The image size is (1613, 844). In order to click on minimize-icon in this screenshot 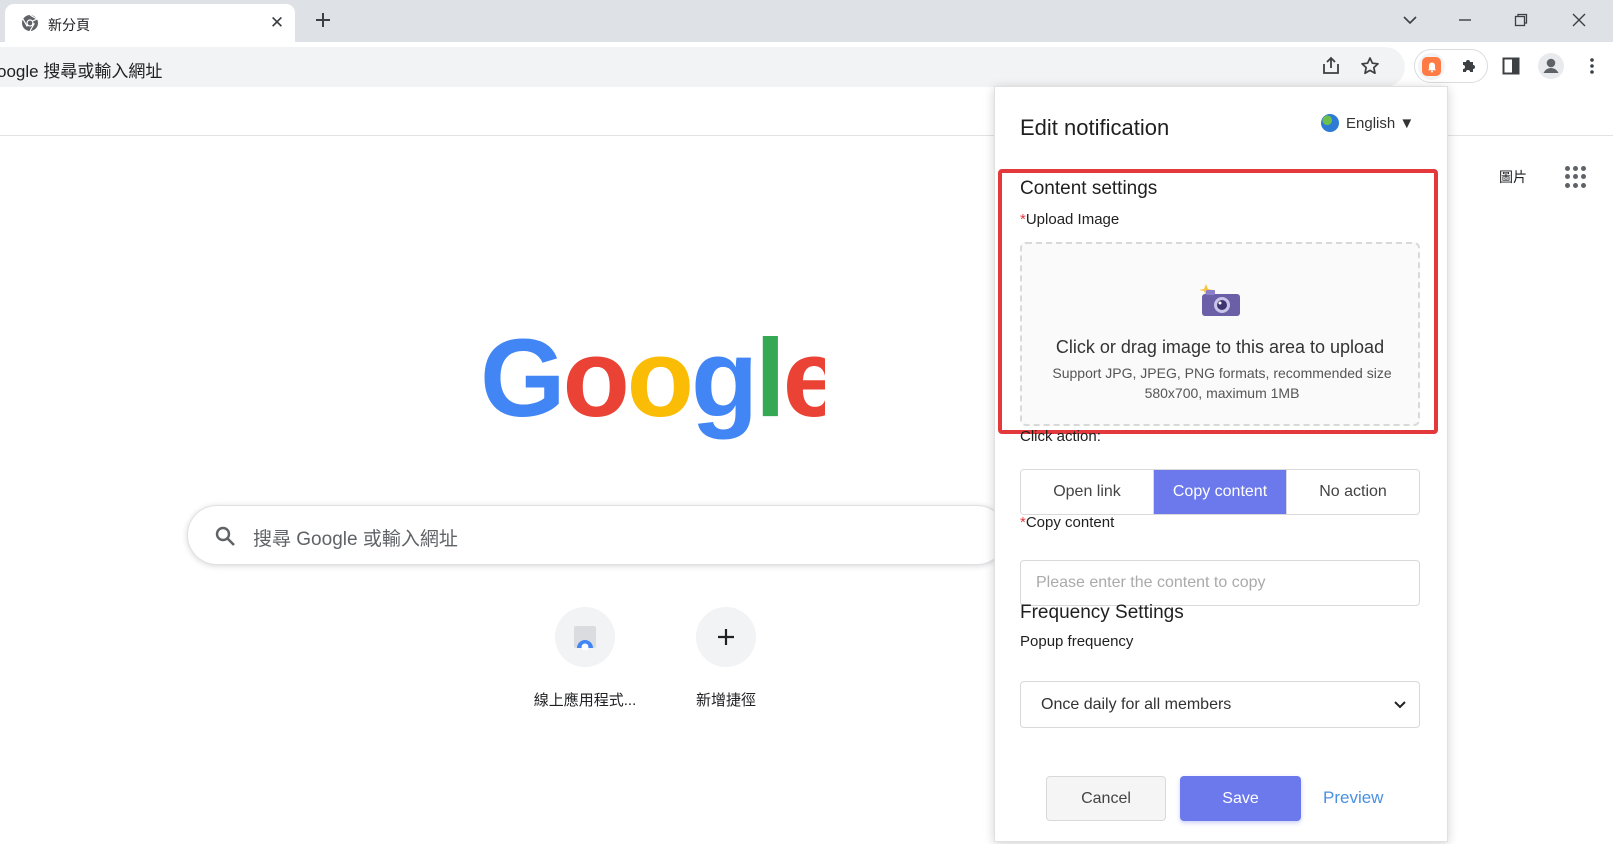, I will do `click(1465, 20)`.